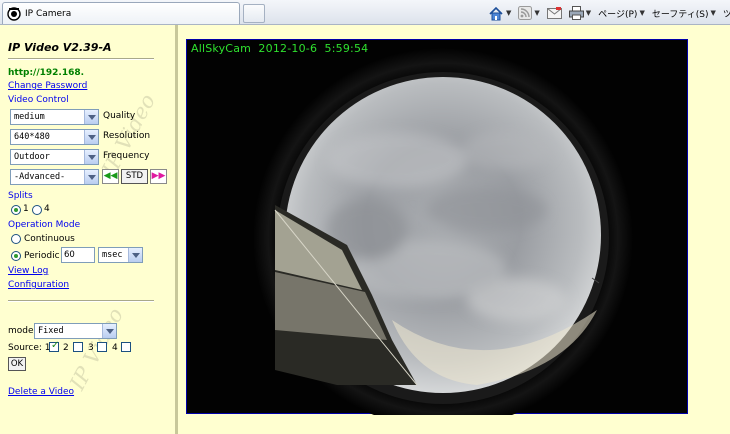  Describe the element at coordinates (126, 347) in the screenshot. I see `source-4-checkbox` at that location.